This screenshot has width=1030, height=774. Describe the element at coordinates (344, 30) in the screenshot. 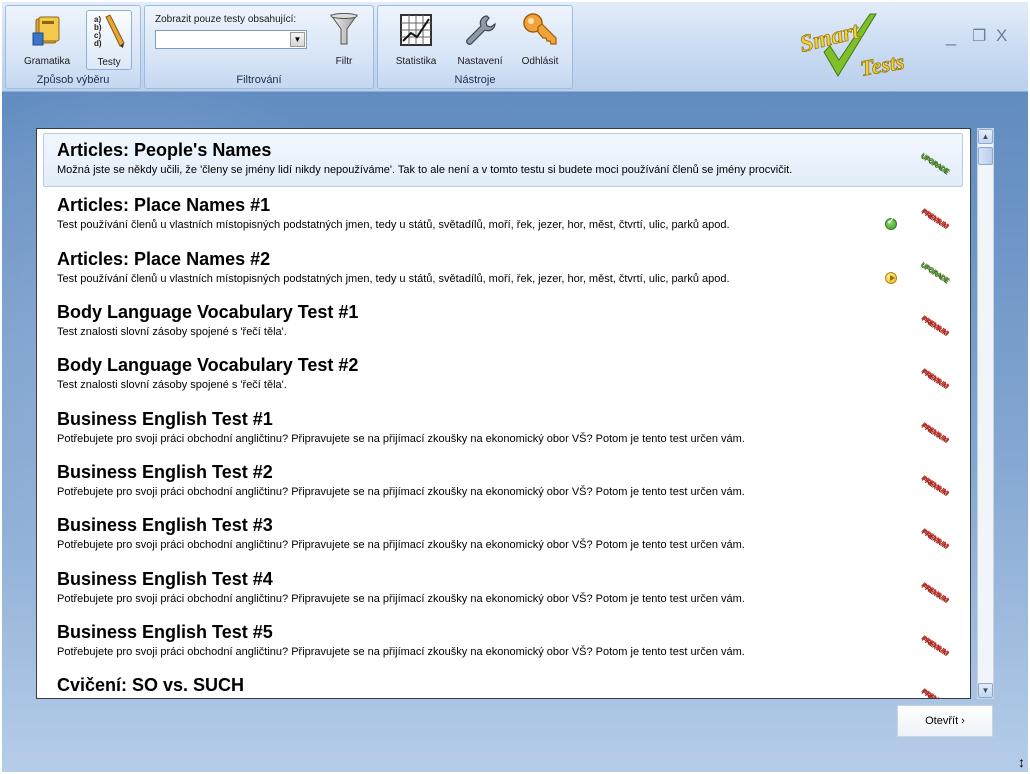

I see `funnel-icon` at that location.